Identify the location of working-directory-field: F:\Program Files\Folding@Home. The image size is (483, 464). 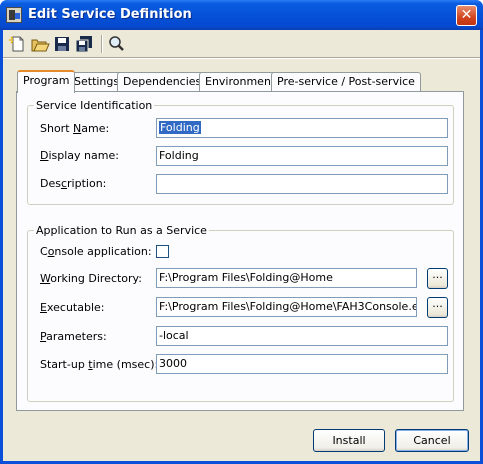
(286, 278).